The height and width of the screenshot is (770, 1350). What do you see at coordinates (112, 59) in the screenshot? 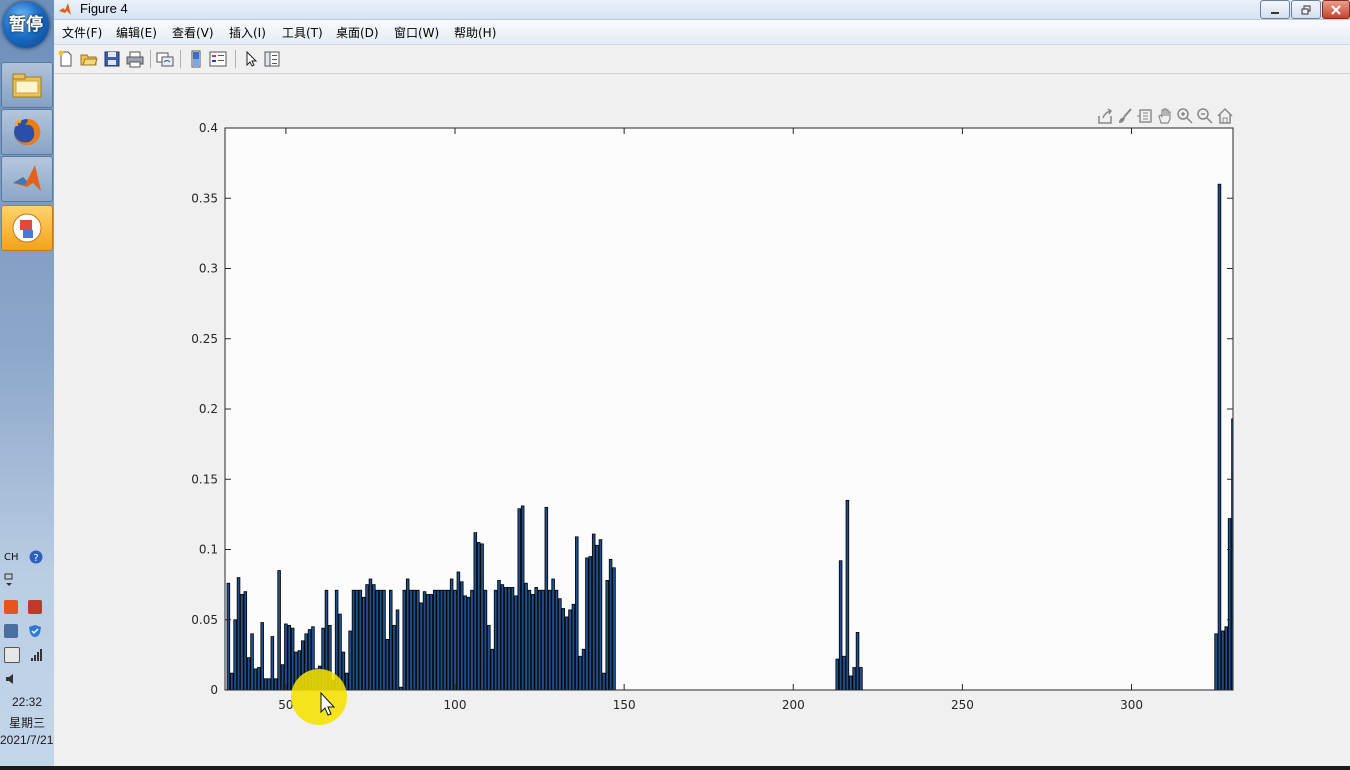
I see `save-icon` at bounding box center [112, 59].